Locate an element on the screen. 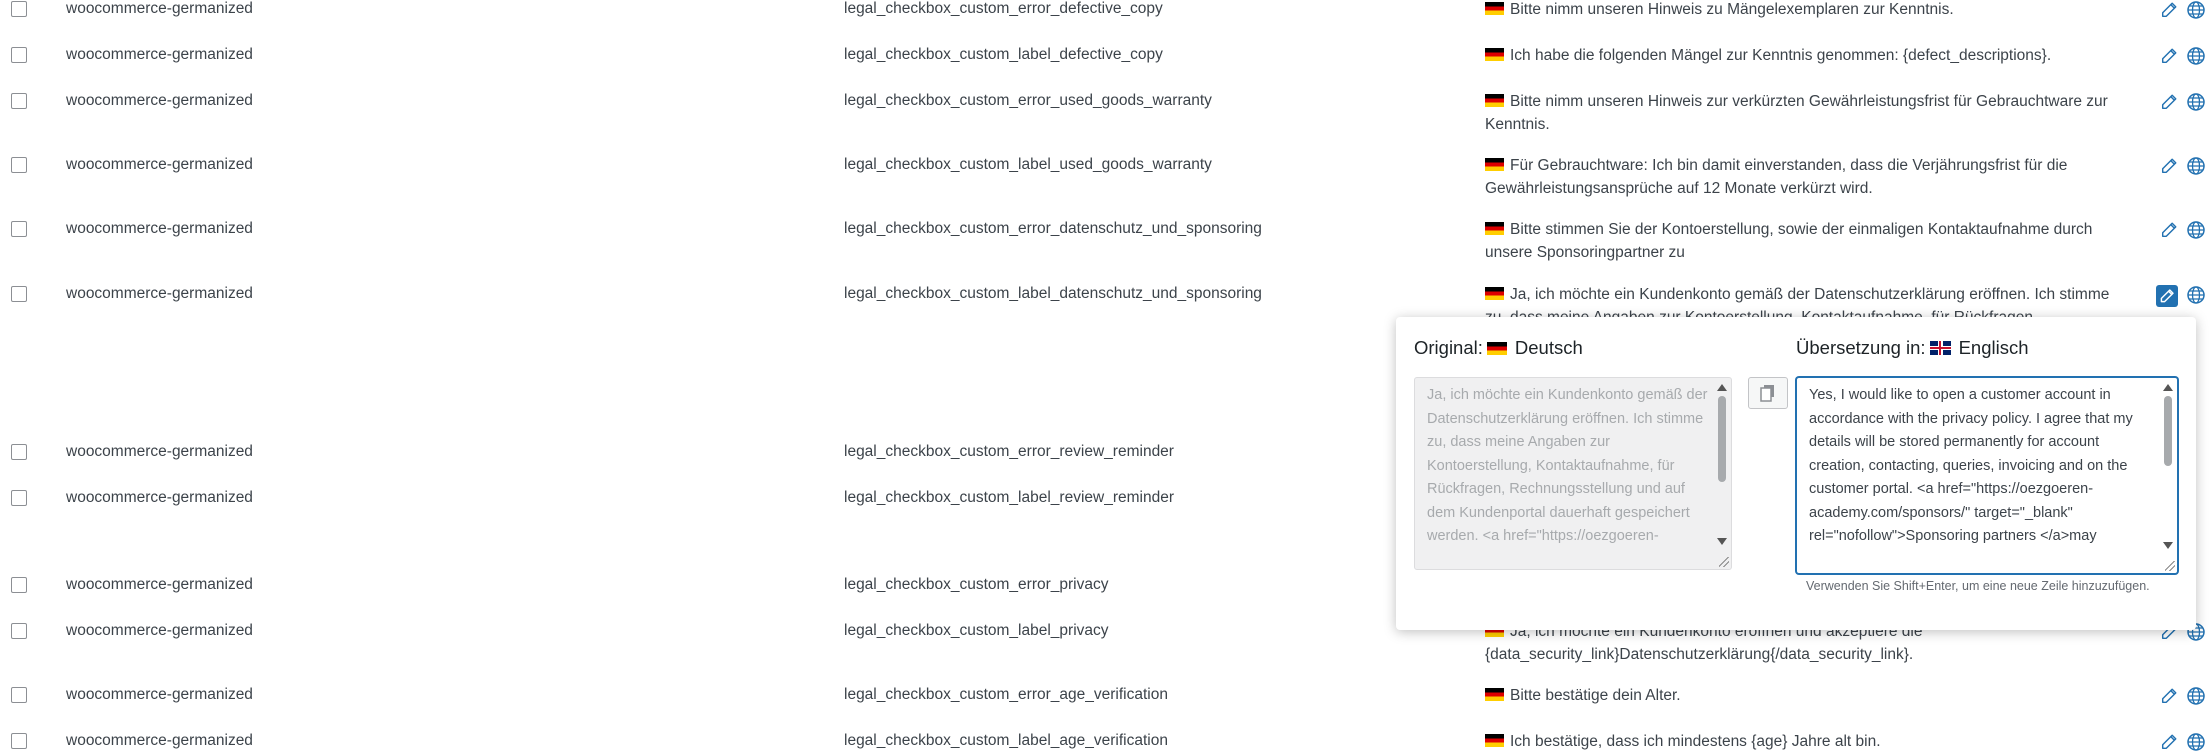 The image size is (2209, 753). copy-original-button is located at coordinates (1768, 393).